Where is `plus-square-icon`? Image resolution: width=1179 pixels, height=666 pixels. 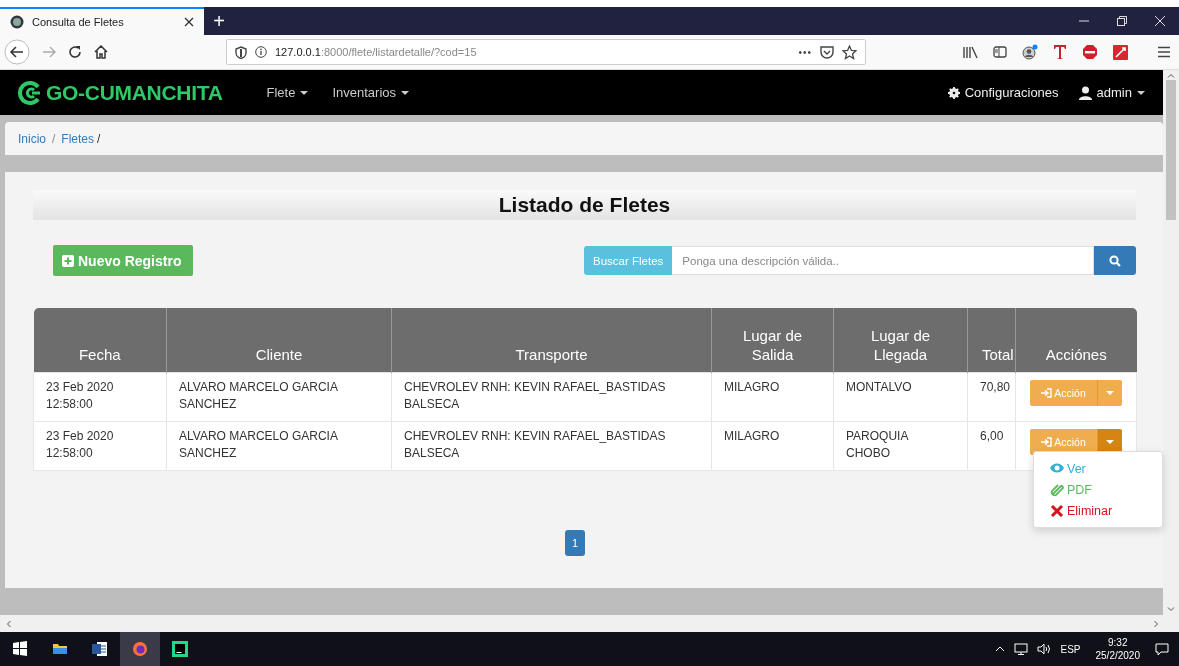
plus-square-icon is located at coordinates (68, 260).